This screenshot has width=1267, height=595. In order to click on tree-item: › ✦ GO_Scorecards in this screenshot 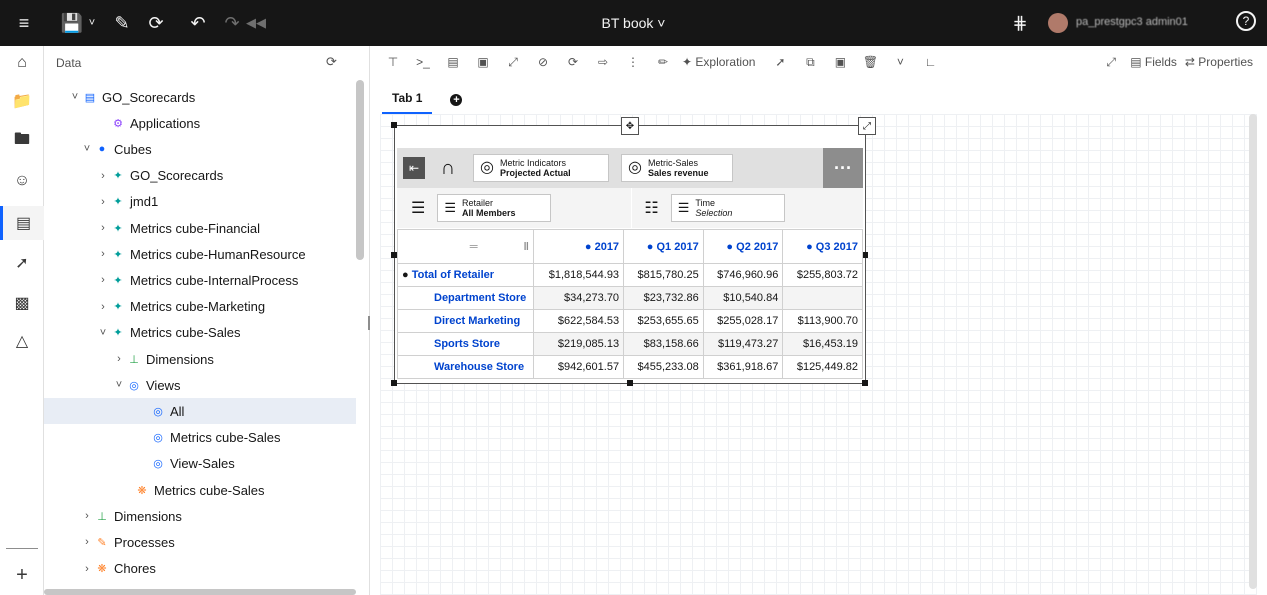, I will do `click(200, 176)`.